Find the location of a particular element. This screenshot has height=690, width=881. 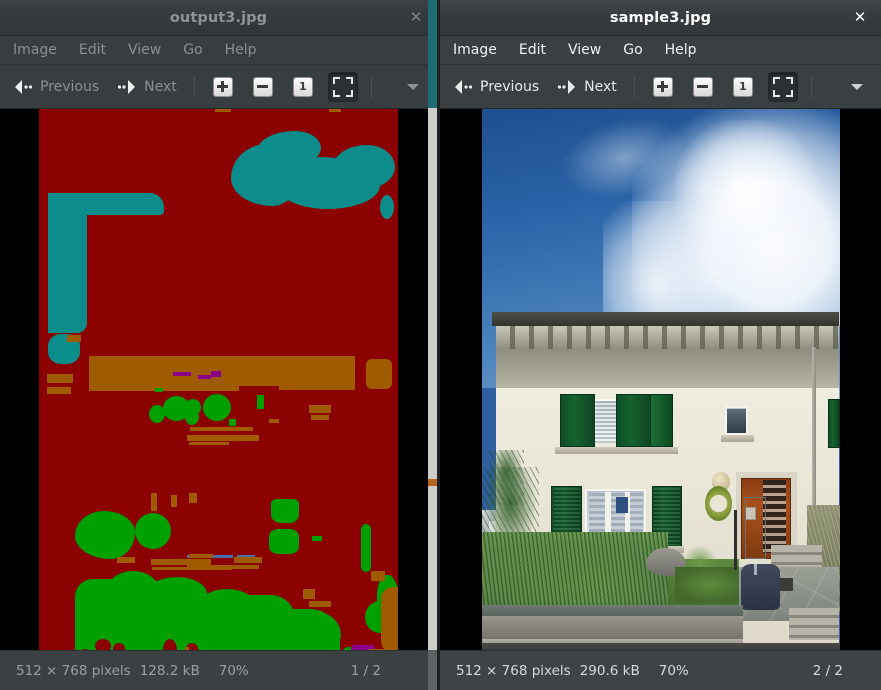

downpipe is located at coordinates (814, 434).